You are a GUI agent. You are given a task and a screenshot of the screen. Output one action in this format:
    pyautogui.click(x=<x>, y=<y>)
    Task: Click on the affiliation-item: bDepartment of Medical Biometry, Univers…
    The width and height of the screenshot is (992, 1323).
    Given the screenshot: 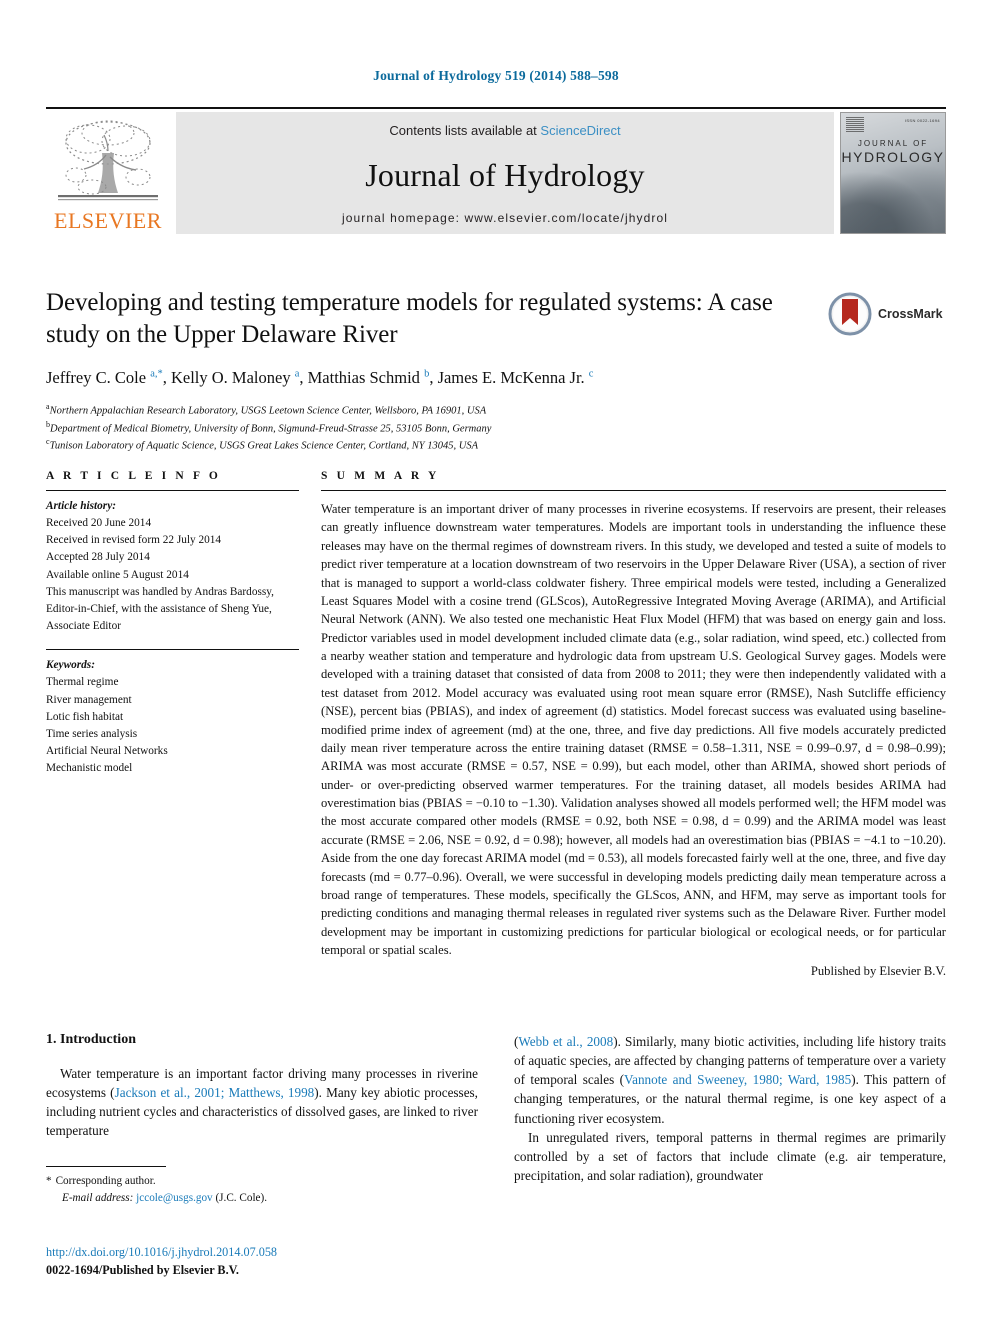 What is the action you would take?
    pyautogui.click(x=426, y=428)
    